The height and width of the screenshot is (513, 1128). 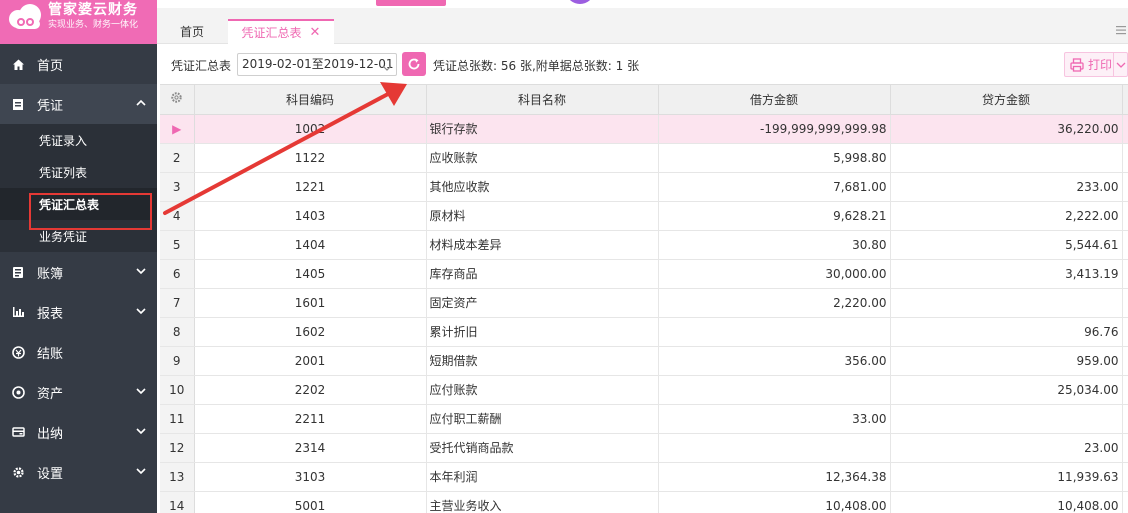 I want to click on sidebar-item-books: 账簿, so click(x=78, y=272).